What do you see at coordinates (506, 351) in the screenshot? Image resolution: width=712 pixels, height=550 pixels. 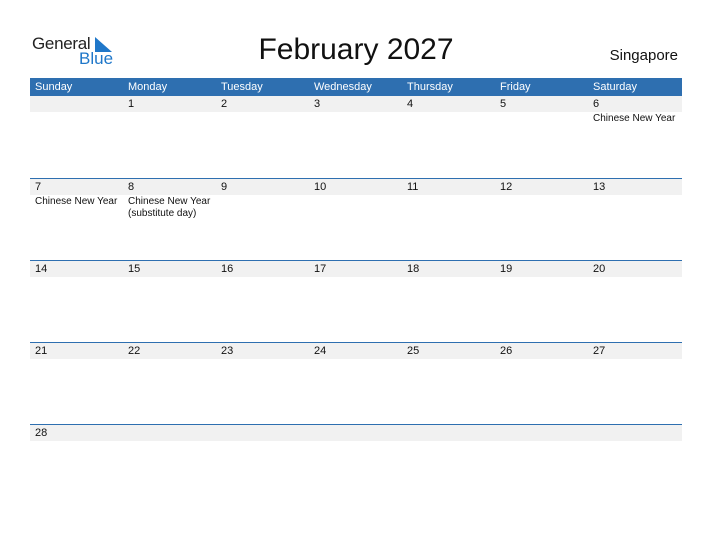 I see `day-number: 26` at bounding box center [506, 351].